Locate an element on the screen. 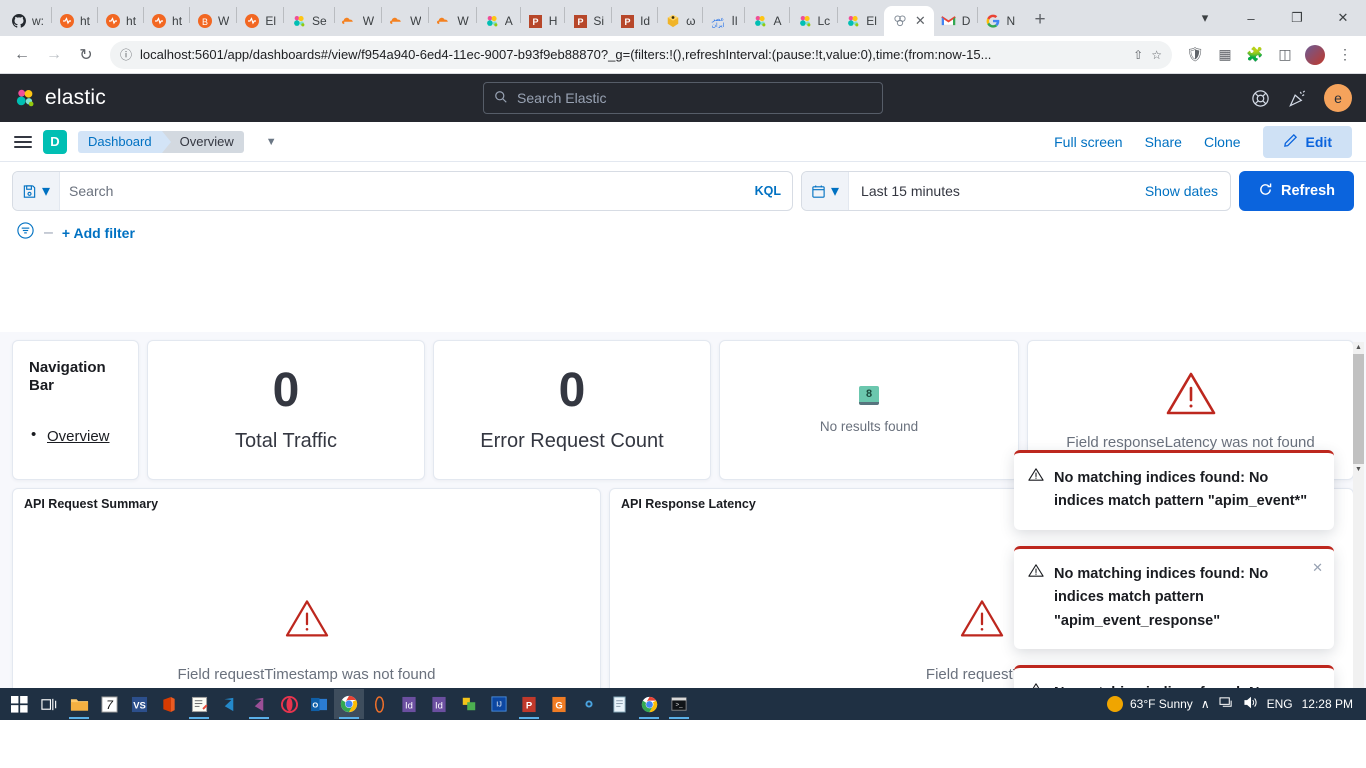  info-circle-icon: ⓘ is located at coordinates (126, 54).